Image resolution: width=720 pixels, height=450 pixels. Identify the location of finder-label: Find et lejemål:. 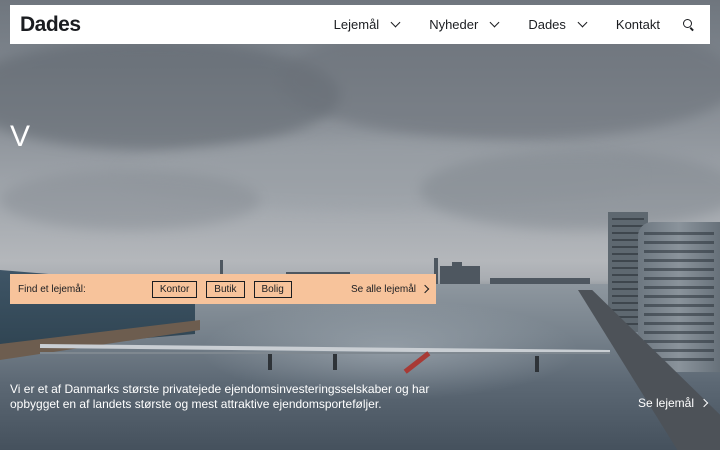
(52, 289).